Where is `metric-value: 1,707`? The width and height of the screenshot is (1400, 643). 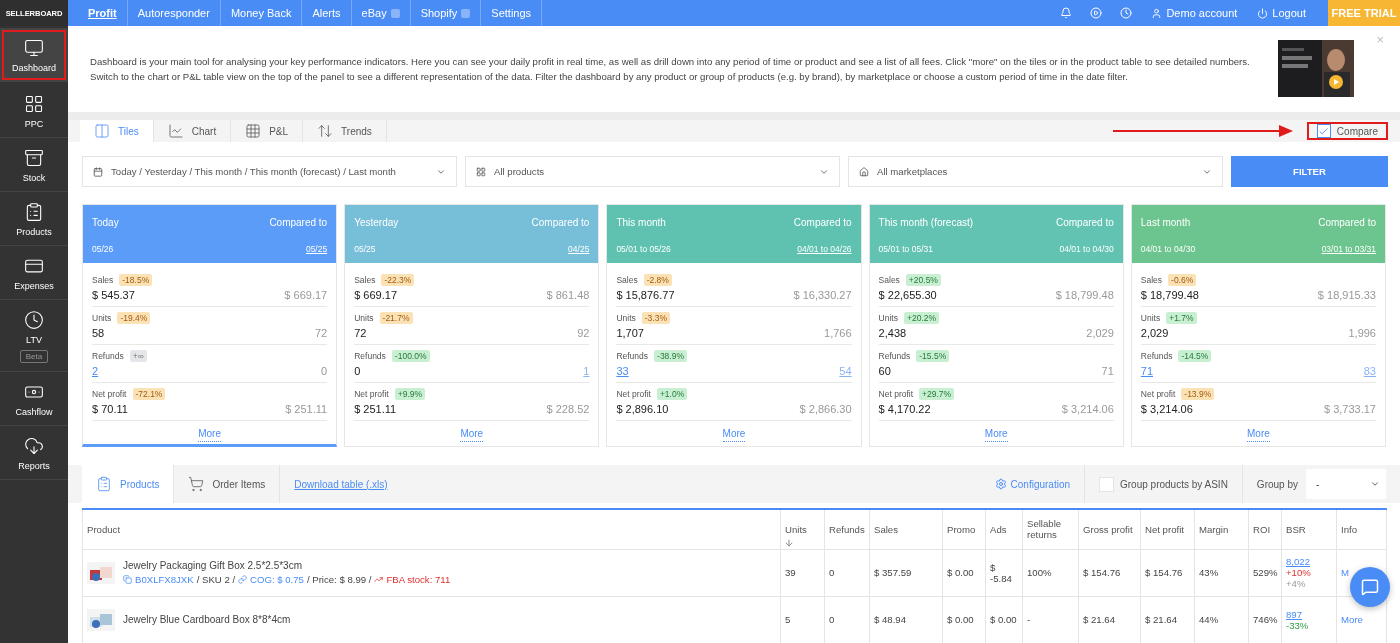
metric-value: 1,707 is located at coordinates (630, 333).